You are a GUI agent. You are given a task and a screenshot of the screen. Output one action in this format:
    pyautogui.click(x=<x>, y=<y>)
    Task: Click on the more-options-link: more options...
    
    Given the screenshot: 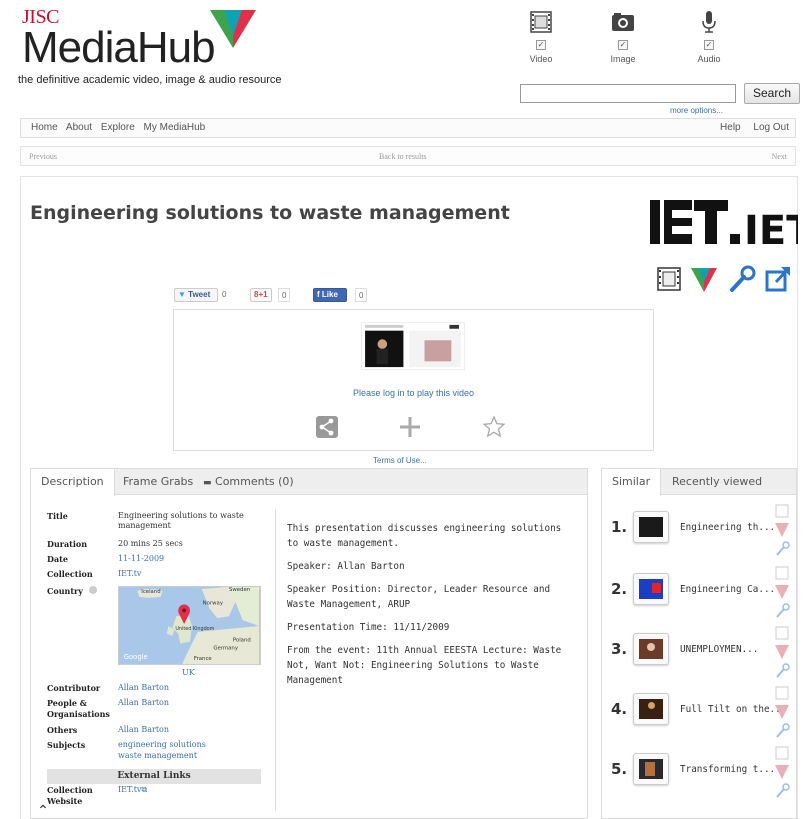 What is the action you would take?
    pyautogui.click(x=696, y=110)
    